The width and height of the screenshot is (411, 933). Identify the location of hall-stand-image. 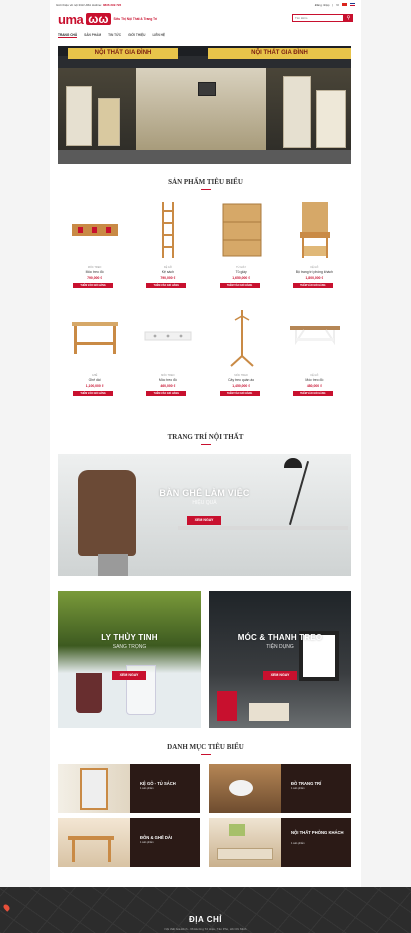
(314, 230).